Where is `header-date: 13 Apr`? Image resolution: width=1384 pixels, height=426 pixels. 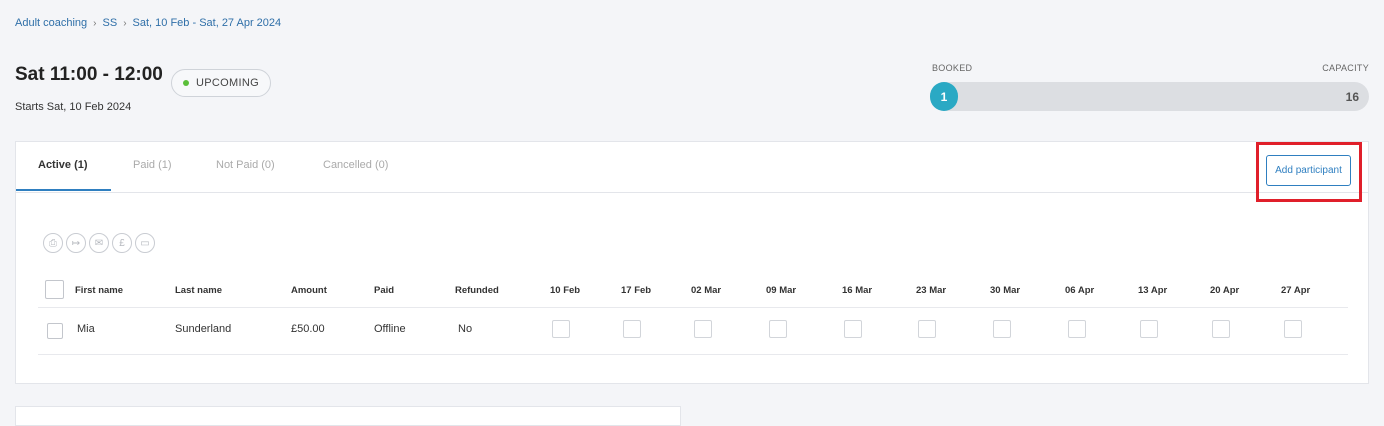
header-date: 13 Apr is located at coordinates (1153, 290).